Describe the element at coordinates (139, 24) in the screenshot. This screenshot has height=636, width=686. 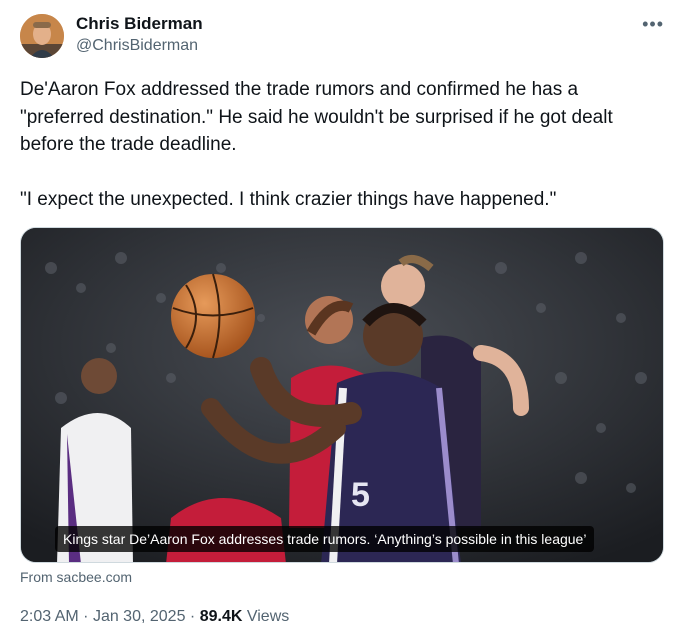
I see `author-display-name: Chris Biderman` at that location.